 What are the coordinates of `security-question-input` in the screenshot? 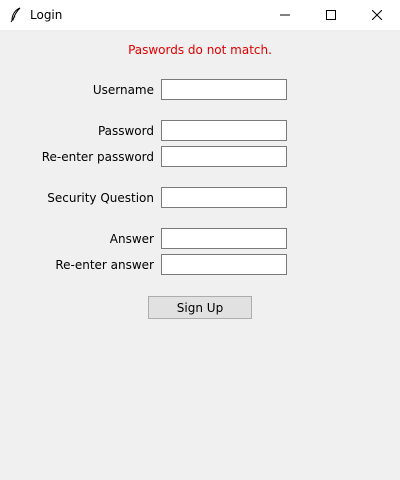 It's located at (224, 197).